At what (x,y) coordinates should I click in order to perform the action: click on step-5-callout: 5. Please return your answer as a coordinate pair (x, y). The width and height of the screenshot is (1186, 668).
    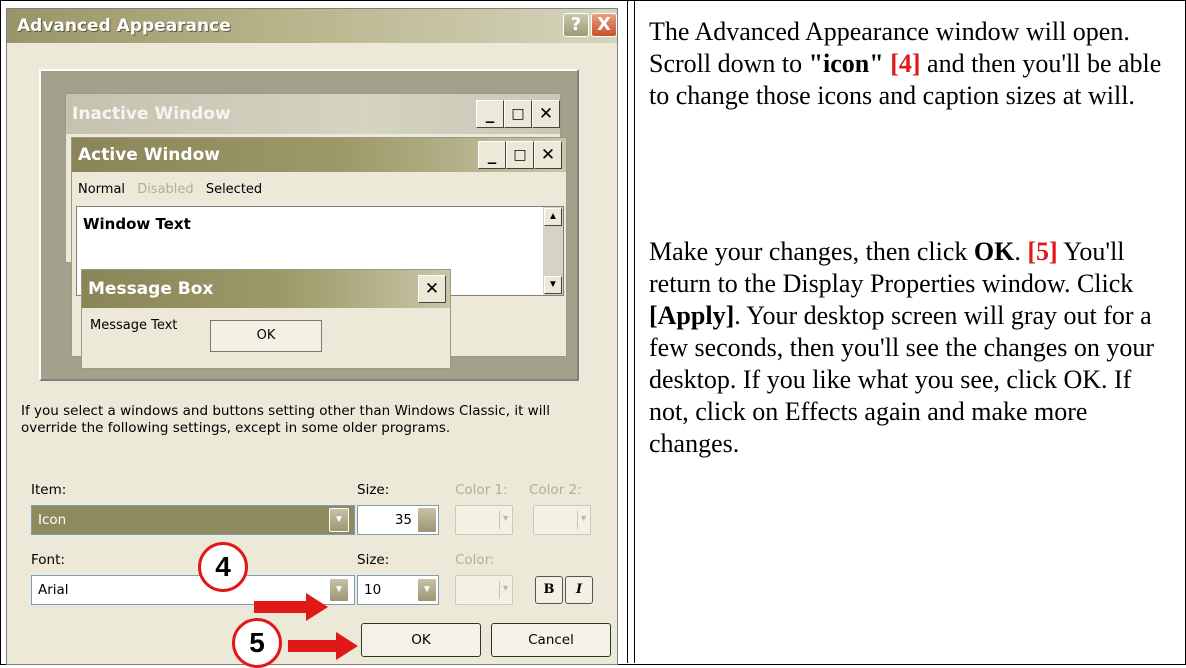
    Looking at the image, I should click on (257, 643).